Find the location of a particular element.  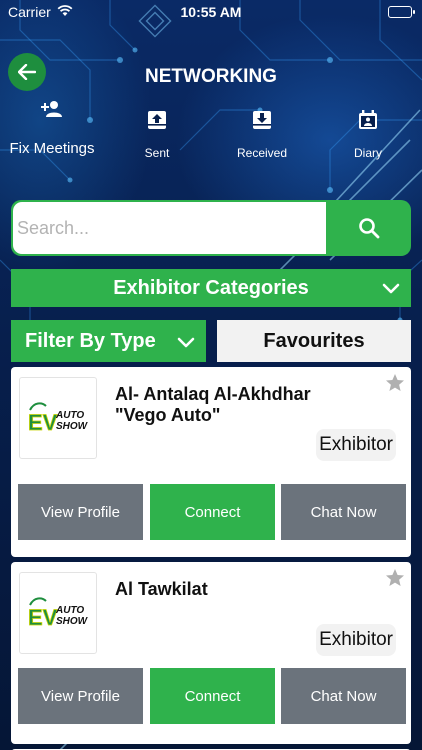

status-bar: Carrier 10:55 AM is located at coordinates (211, 12).